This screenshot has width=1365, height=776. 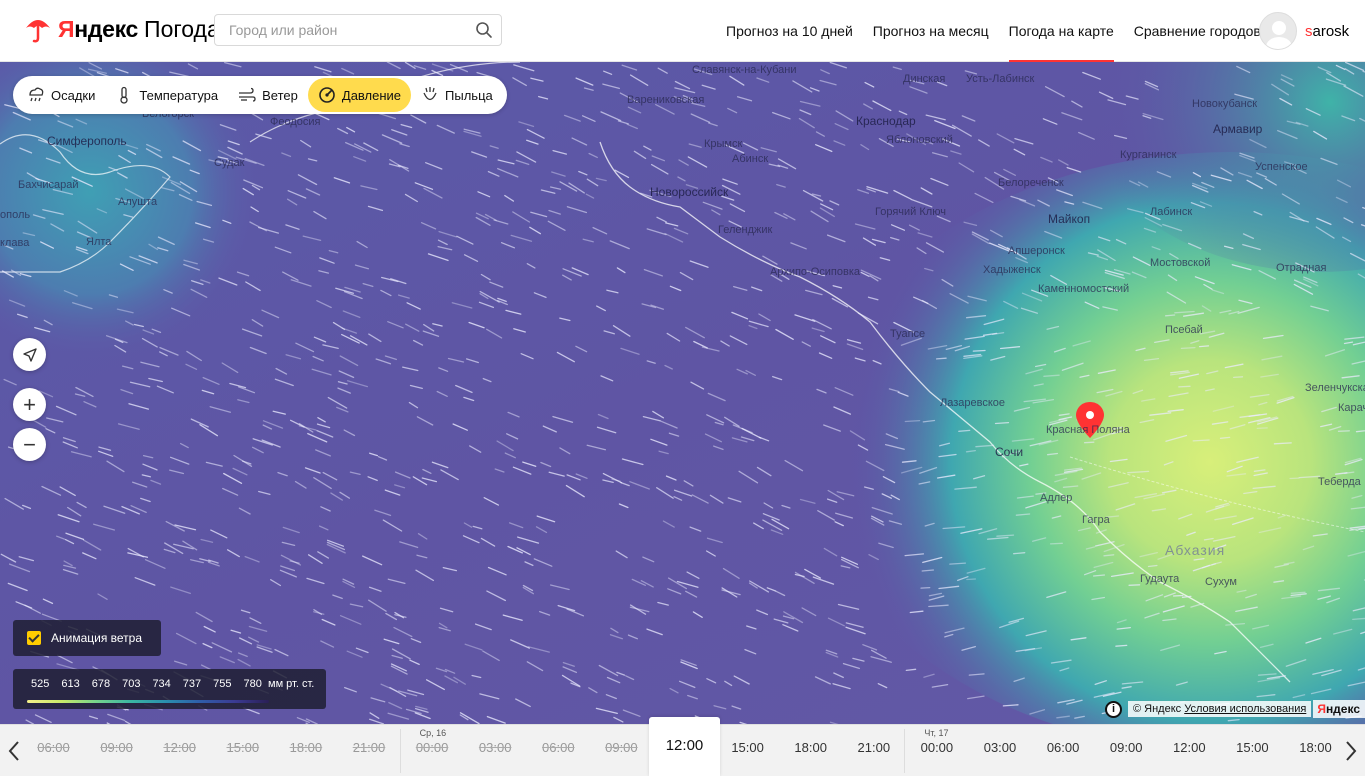 I want to click on legend-value: 525, so click(x=40, y=684).